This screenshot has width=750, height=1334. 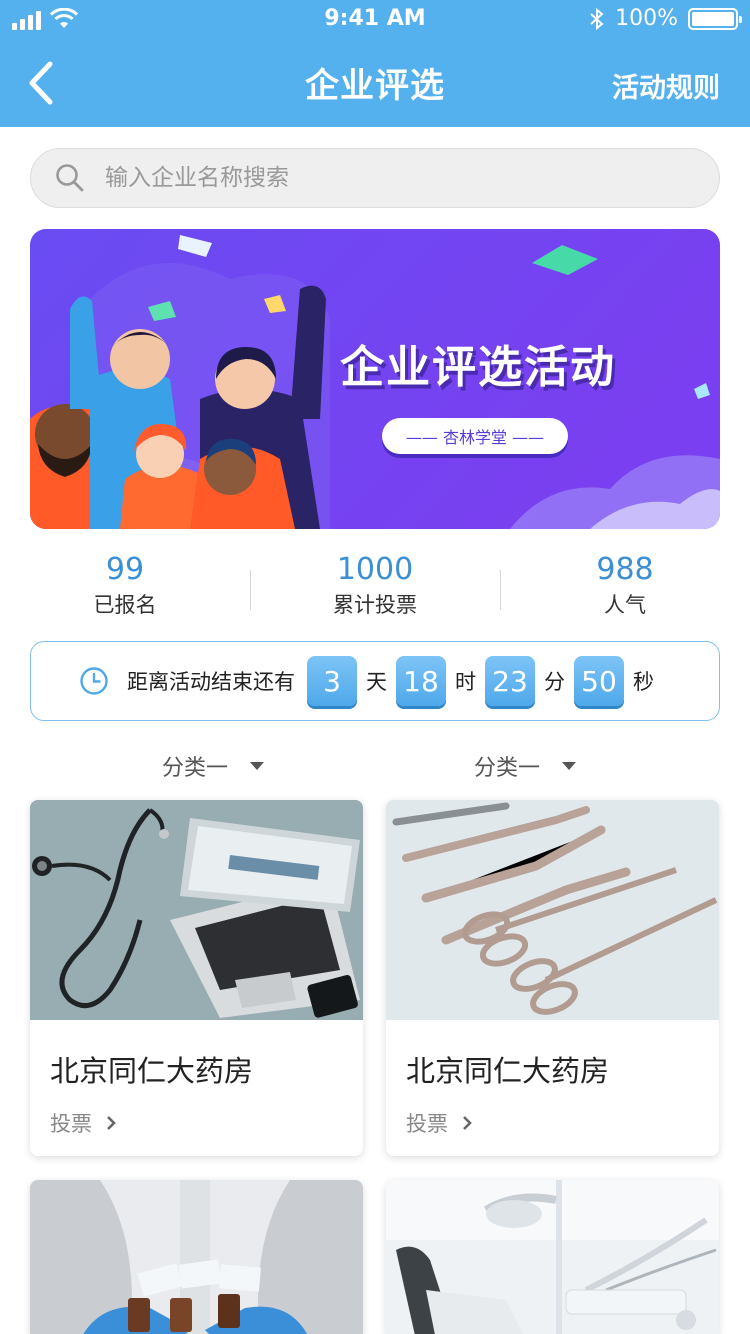 What do you see at coordinates (94, 681) in the screenshot?
I see `clock-icon` at bounding box center [94, 681].